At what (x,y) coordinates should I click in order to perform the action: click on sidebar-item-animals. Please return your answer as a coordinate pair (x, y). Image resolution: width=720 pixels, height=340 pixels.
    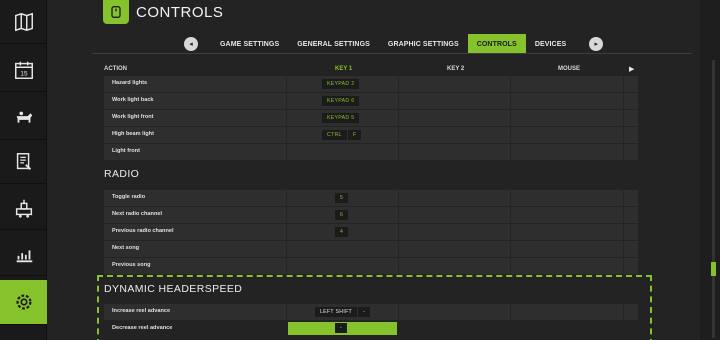
    Looking at the image, I should click on (23, 118).